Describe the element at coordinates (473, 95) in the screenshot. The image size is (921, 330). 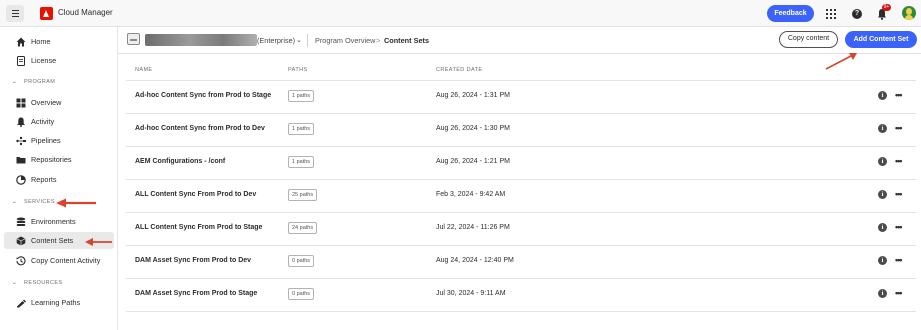
I see `created-date: Aug 26, 2024 - 1:31 PM` at that location.